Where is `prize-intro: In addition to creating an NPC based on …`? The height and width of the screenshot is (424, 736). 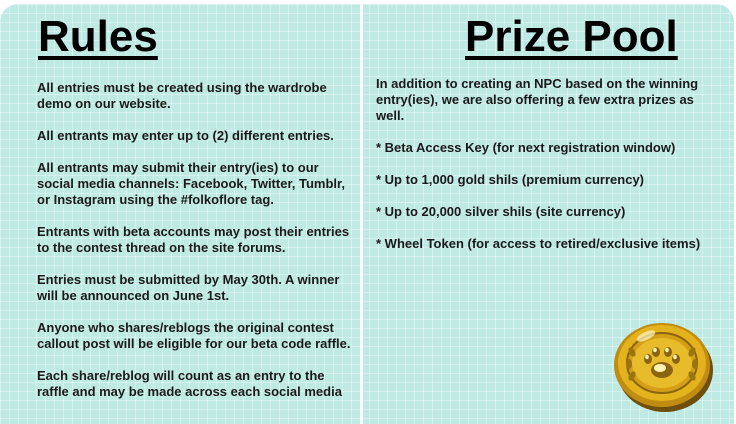 prize-intro: In addition to creating an NPC based on … is located at coordinates (537, 99).